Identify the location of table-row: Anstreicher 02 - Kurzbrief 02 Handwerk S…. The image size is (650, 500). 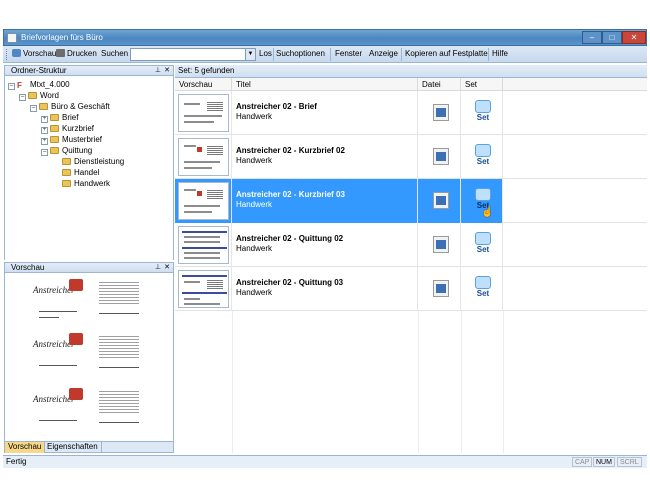
(411, 157).